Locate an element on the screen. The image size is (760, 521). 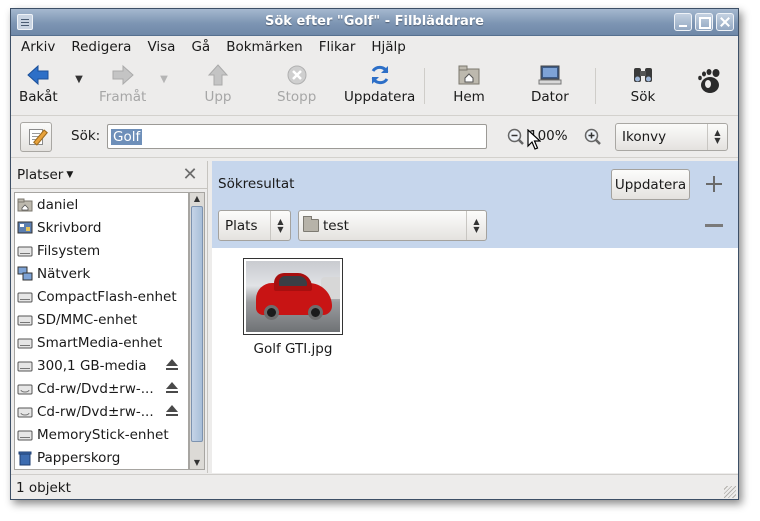
sidebar-place-item: Filsystem is located at coordinates (101, 250).